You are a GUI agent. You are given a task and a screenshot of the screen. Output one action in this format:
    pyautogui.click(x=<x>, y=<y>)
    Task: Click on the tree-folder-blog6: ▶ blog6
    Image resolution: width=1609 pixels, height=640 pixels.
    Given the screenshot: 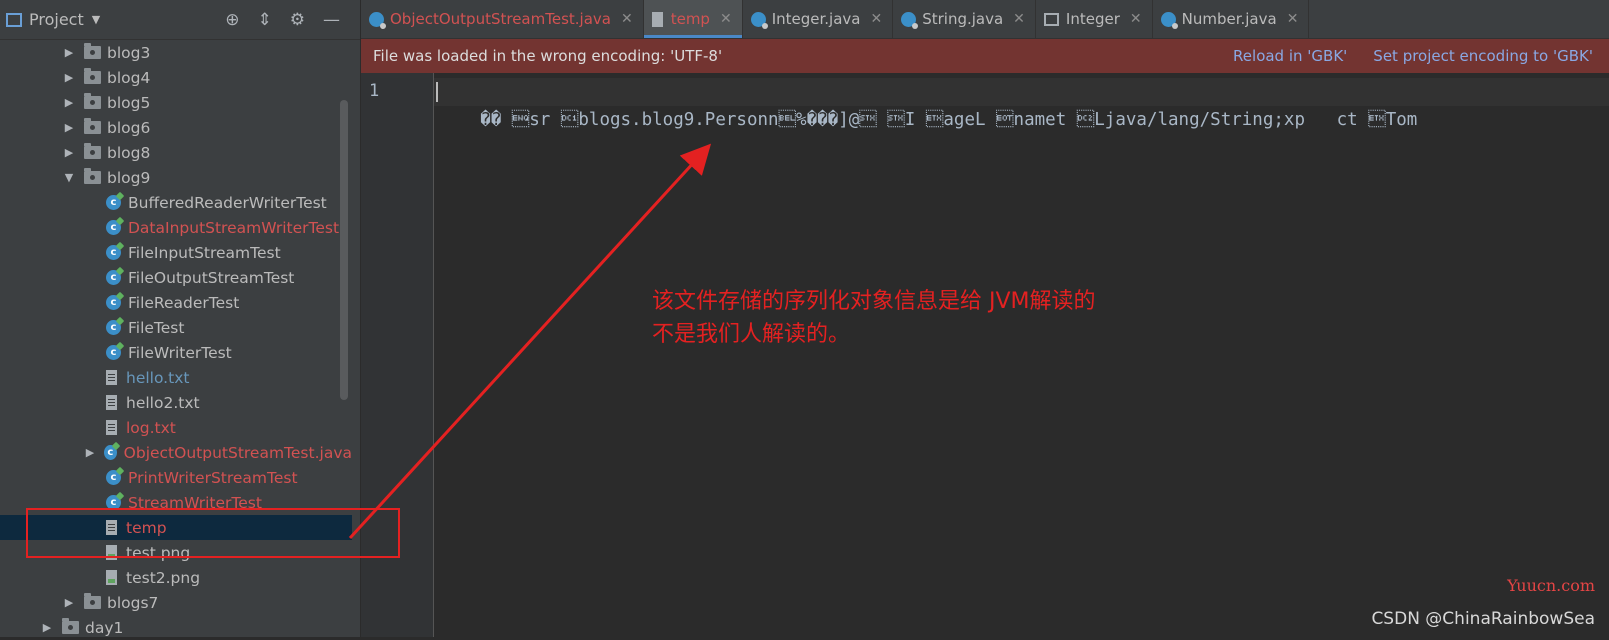 What is the action you would take?
    pyautogui.click(x=176, y=127)
    